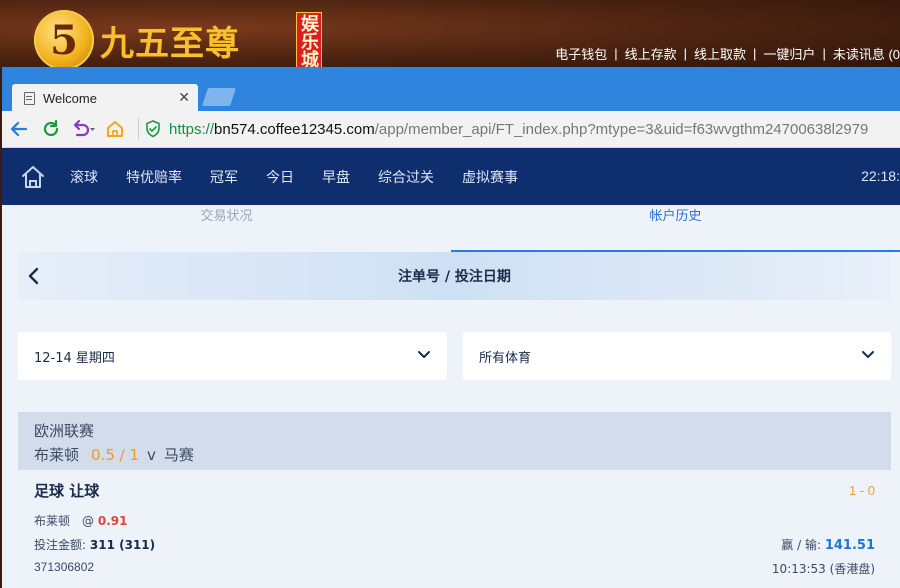 This screenshot has width=900, height=588. What do you see at coordinates (192, 129) in the screenshot?
I see `url-scheme: https://` at bounding box center [192, 129].